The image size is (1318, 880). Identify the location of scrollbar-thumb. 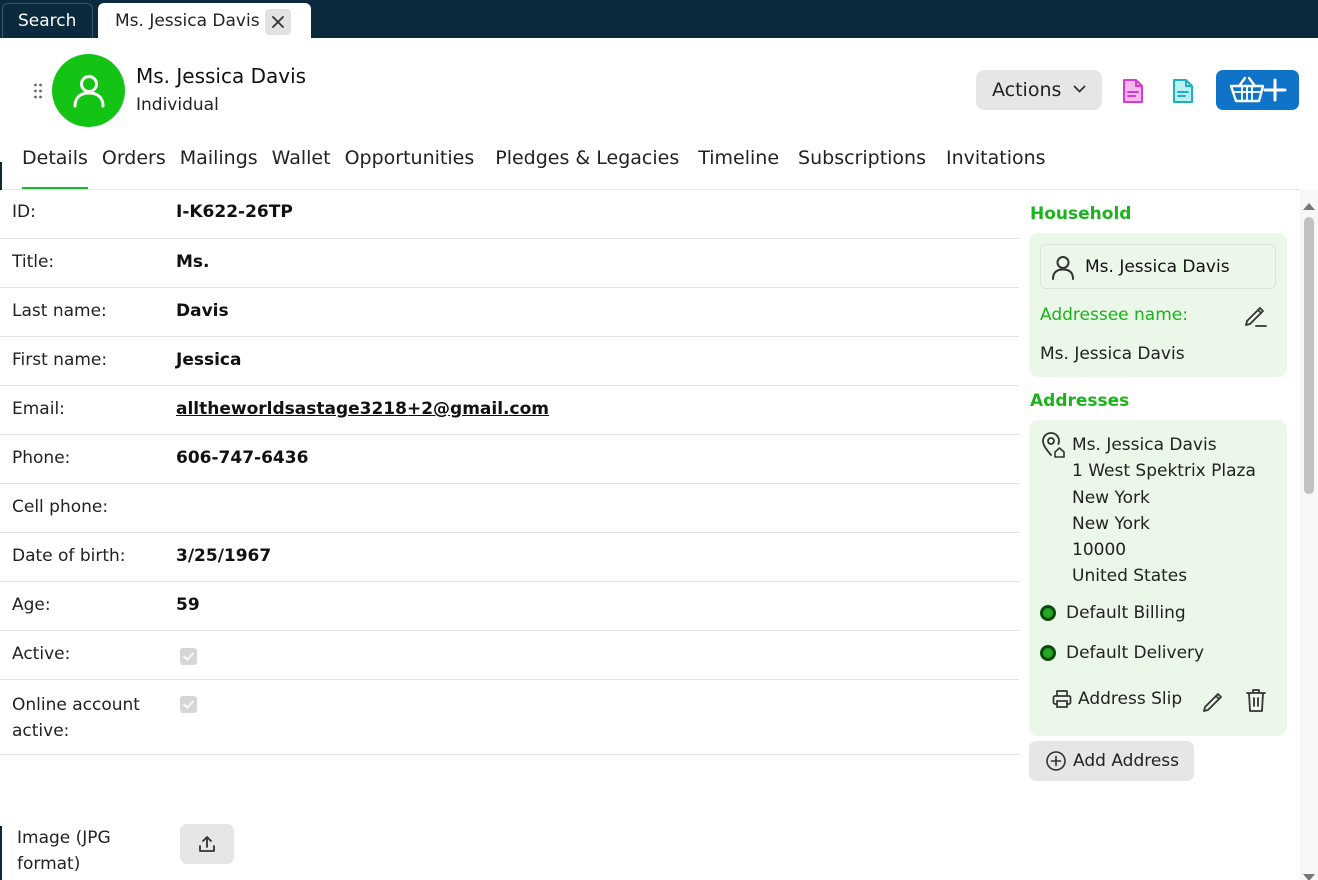
(1309, 355).